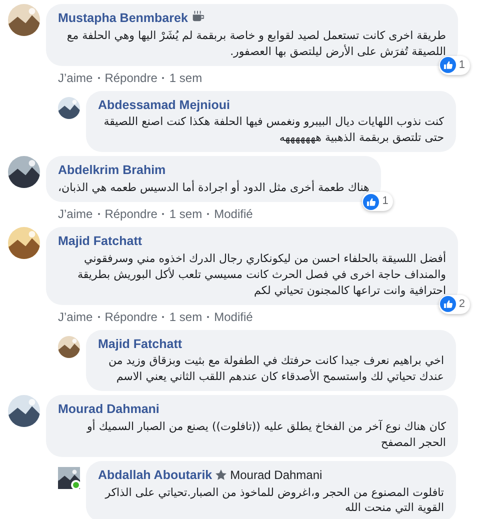  I want to click on comment-text: تافلوت المصنوع من الحجر و،اغروض للماخوذ من الصبار.تحياتي على الذاكر القوية التي منحت الله, so click(274, 500).